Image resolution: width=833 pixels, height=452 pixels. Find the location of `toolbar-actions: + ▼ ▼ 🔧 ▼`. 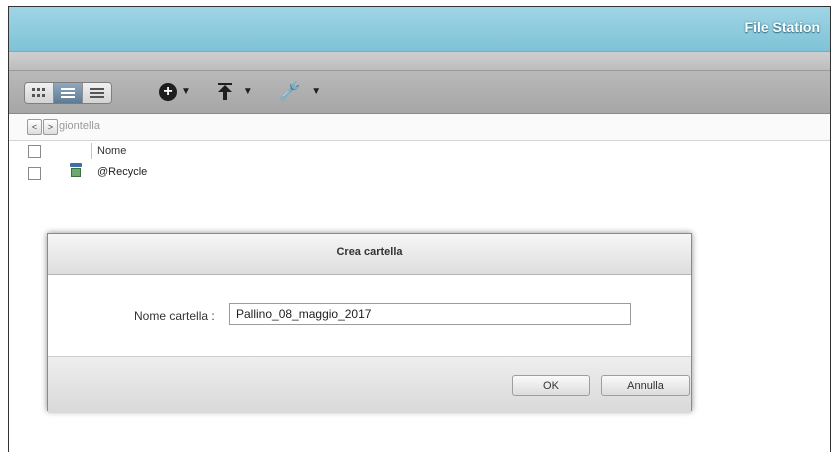

toolbar-actions: + ▼ ▼ 🔧 ▼ is located at coordinates (253, 91).